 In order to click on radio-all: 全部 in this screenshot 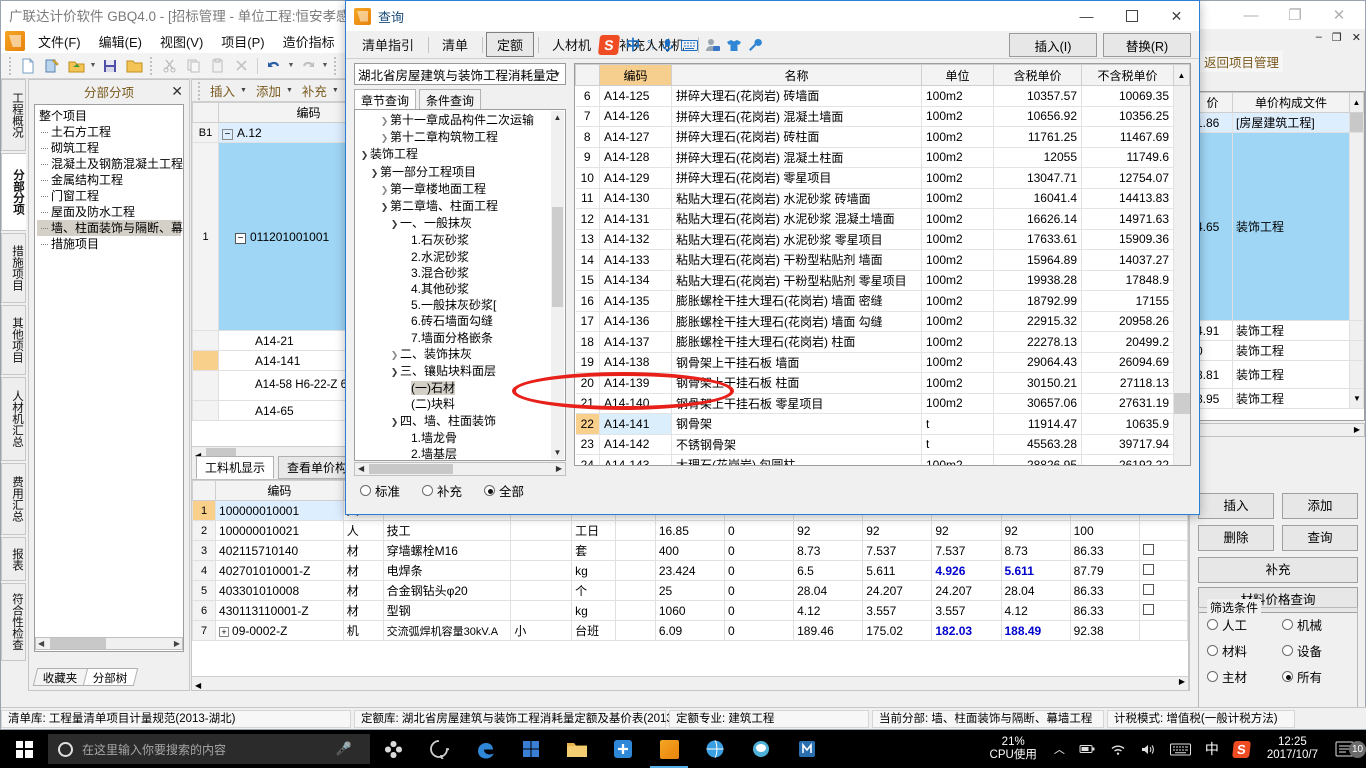, I will do `click(504, 490)`.